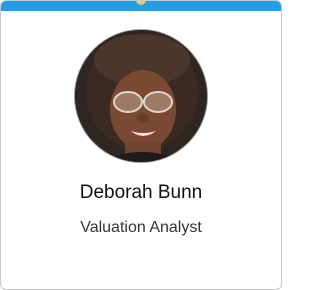 The width and height of the screenshot is (320, 290). Describe the element at coordinates (141, 192) in the screenshot. I see `employee-name: Deborah Bunn` at that location.